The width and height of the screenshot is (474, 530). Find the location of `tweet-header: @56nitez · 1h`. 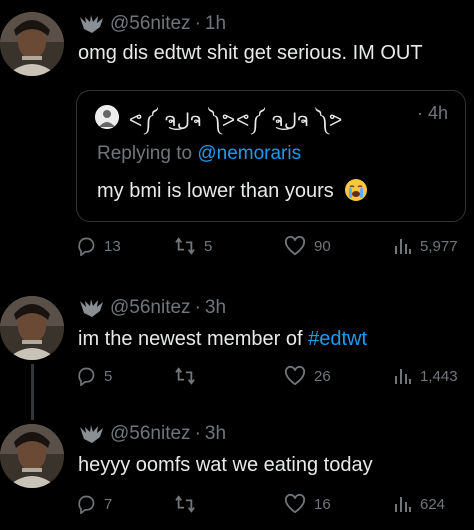

tweet-header: @56nitez · 1h is located at coordinates (152, 24).